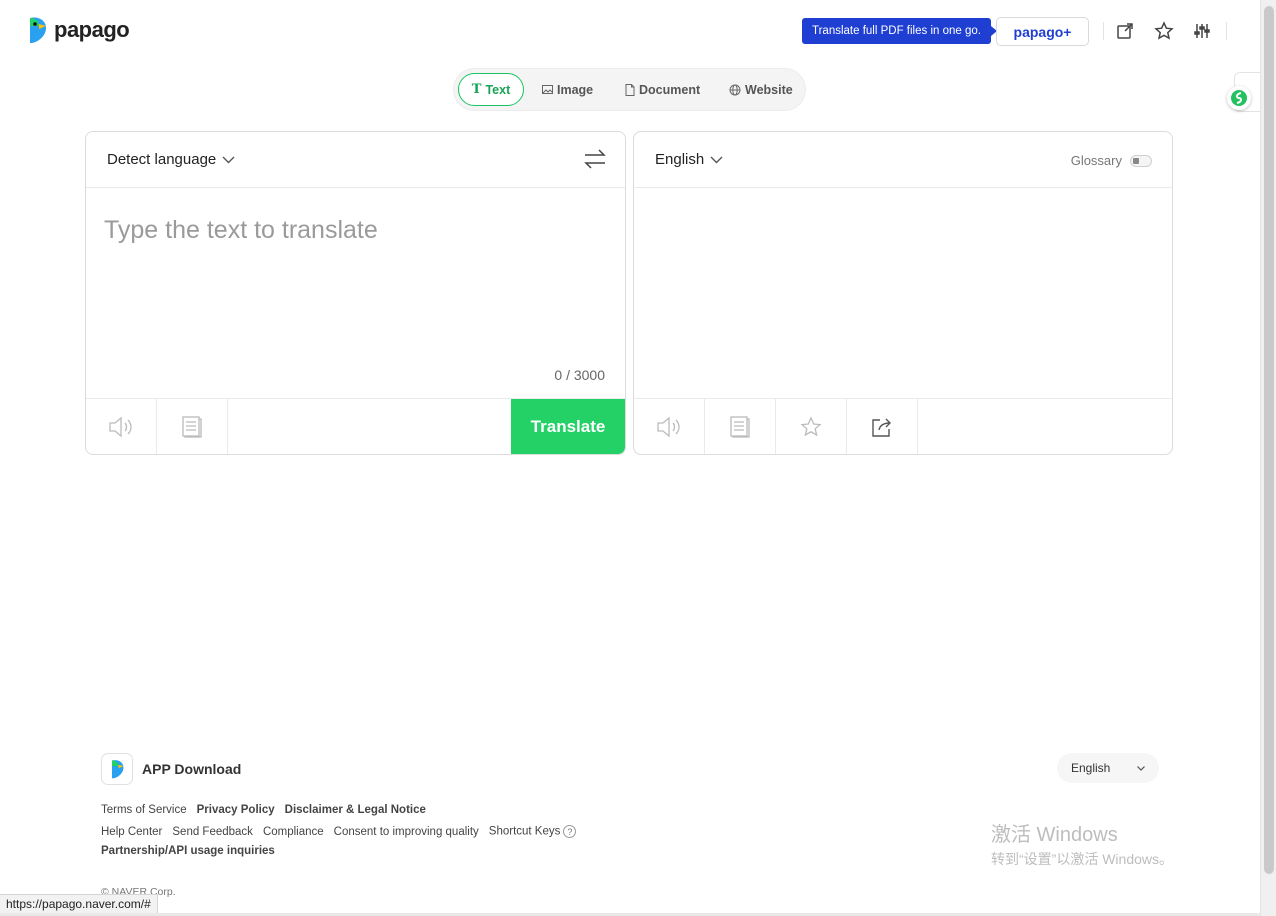 The height and width of the screenshot is (916, 1276). Describe the element at coordinates (498, 89) in the screenshot. I see `tab-label: Text` at that location.